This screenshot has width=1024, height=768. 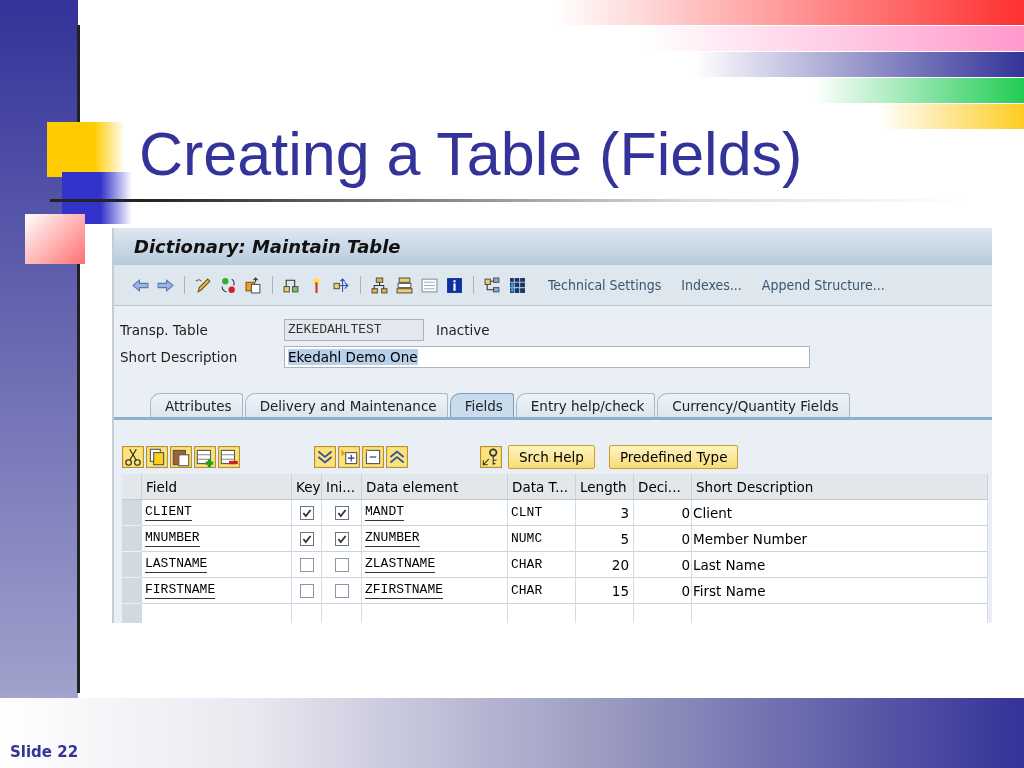 What do you see at coordinates (397, 457) in the screenshot?
I see `up-icon` at bounding box center [397, 457].